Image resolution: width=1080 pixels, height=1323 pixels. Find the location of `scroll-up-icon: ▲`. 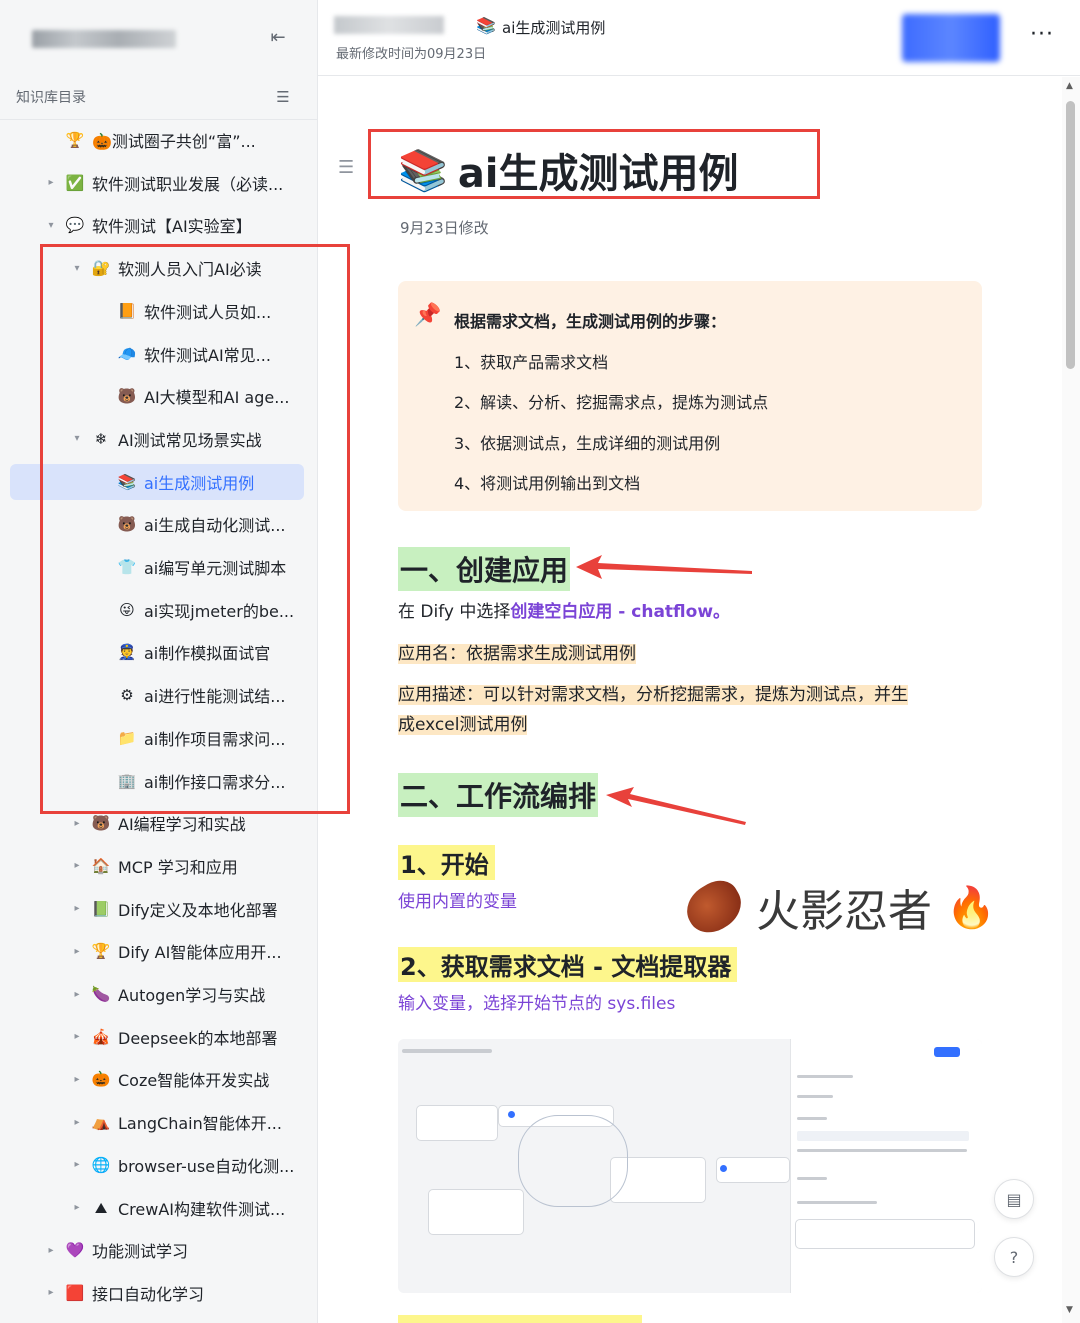

scroll-up-icon: ▲ is located at coordinates (1069, 86).